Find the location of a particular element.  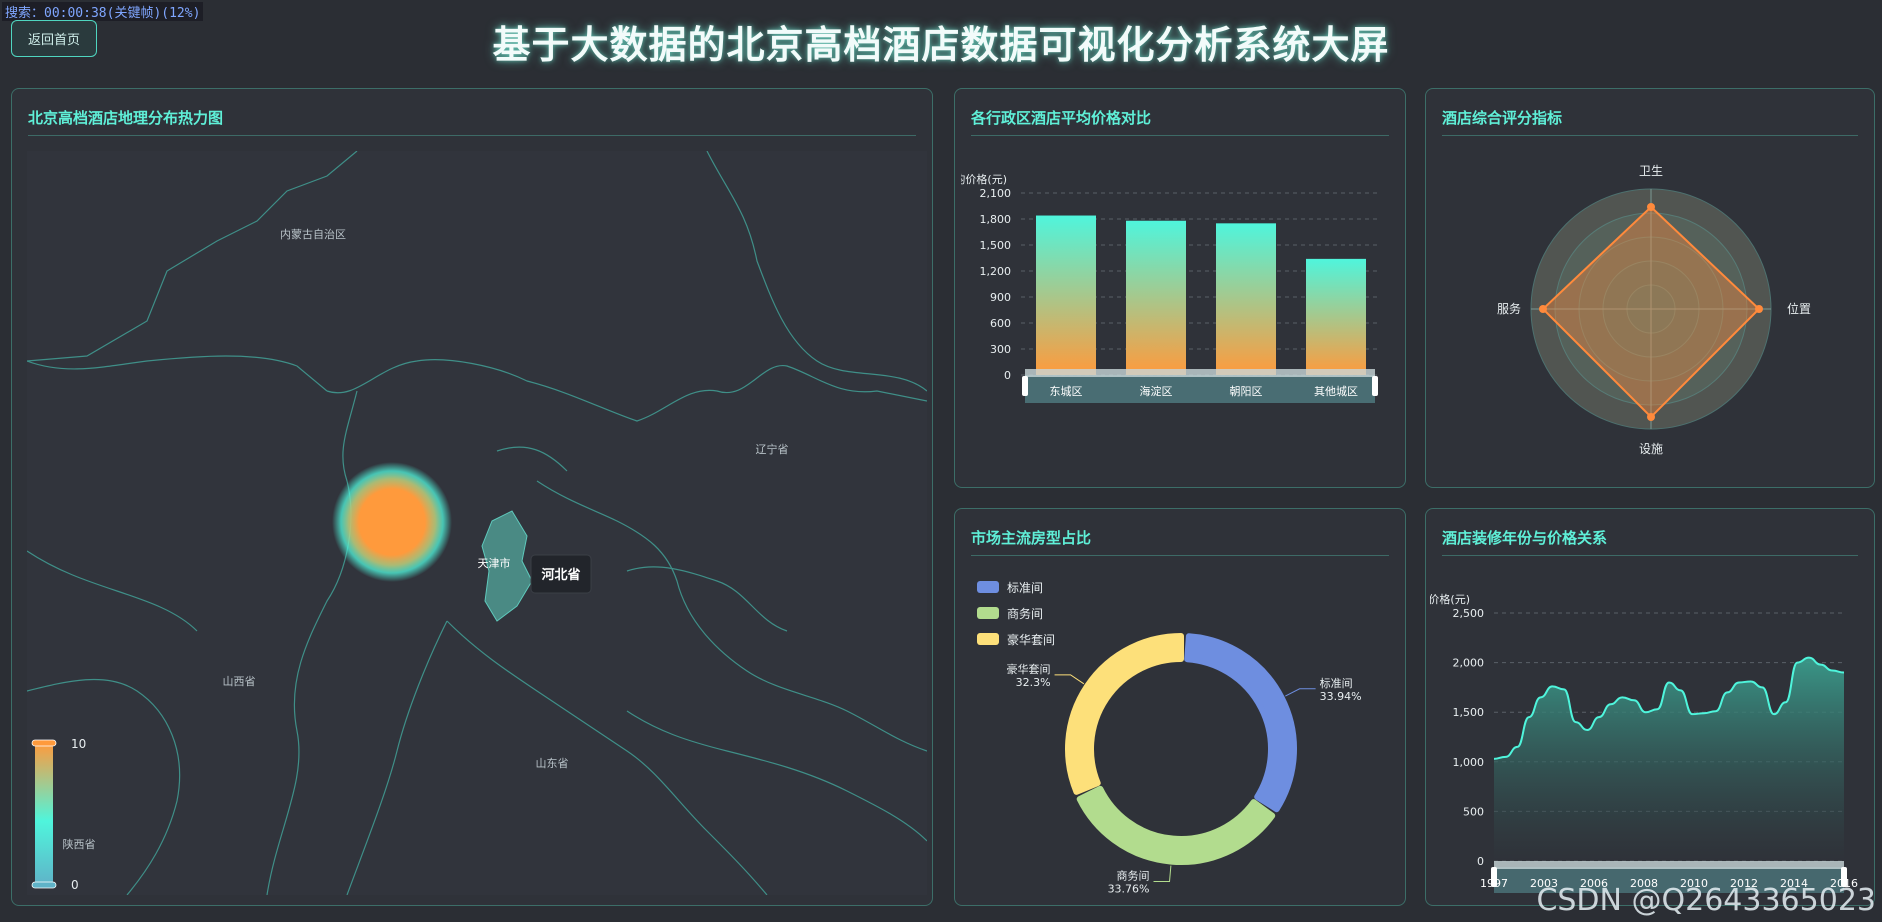

radar-indicator-label: 设施 is located at coordinates (1651, 449).